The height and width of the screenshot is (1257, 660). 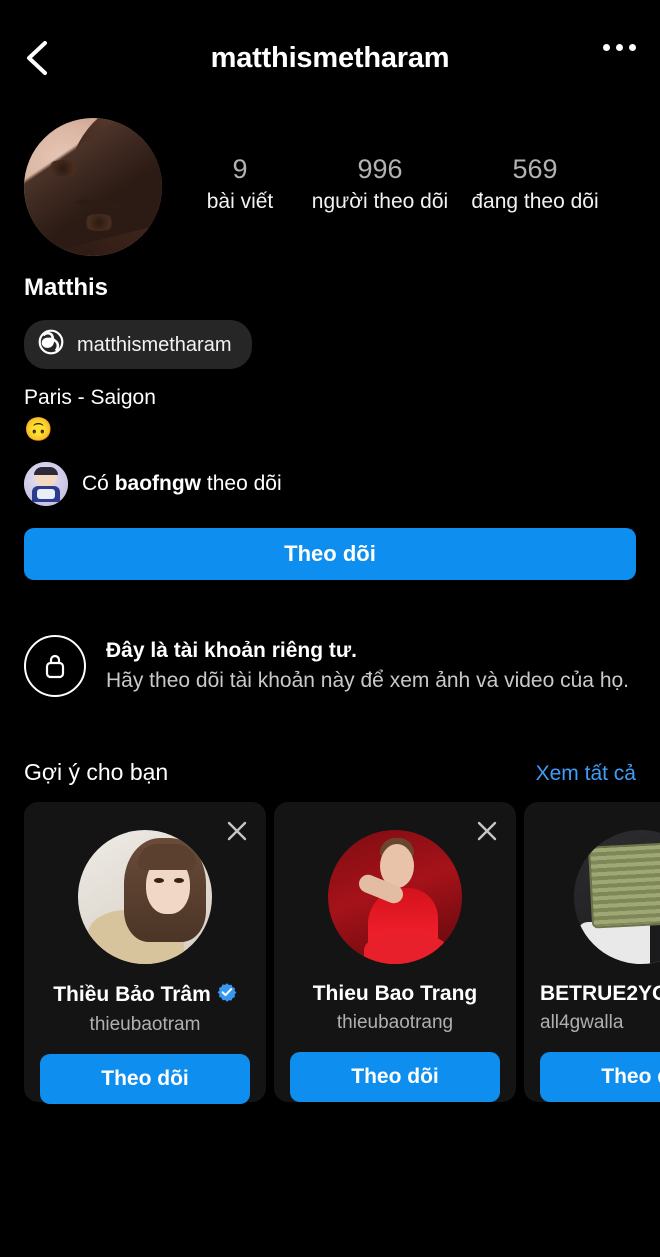 I want to click on stat-following-label: đang theo dõi, so click(x=535, y=201).